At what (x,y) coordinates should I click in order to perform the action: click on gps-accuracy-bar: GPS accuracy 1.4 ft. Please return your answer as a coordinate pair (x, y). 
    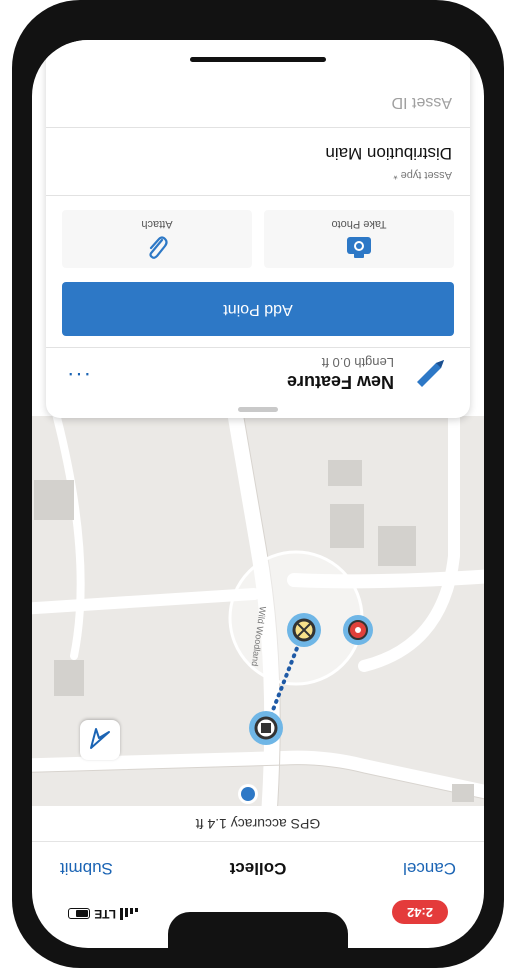
    Looking at the image, I should click on (258, 823).